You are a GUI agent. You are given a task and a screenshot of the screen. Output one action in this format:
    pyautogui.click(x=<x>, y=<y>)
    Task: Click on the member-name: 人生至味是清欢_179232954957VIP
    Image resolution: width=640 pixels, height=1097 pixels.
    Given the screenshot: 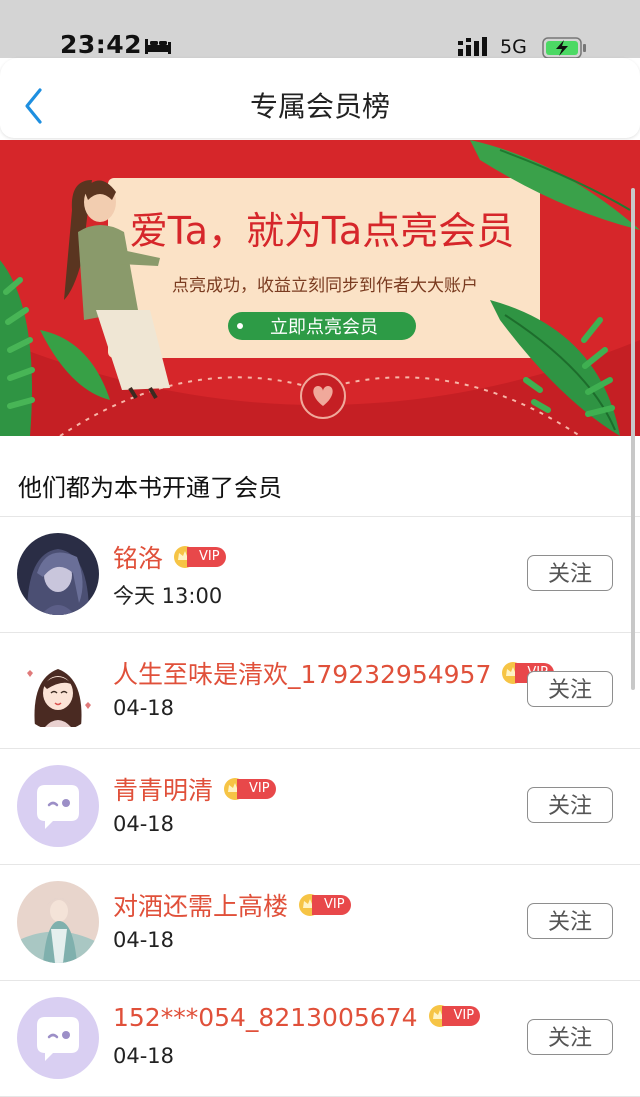 What is the action you would take?
    pyautogui.click(x=334, y=673)
    